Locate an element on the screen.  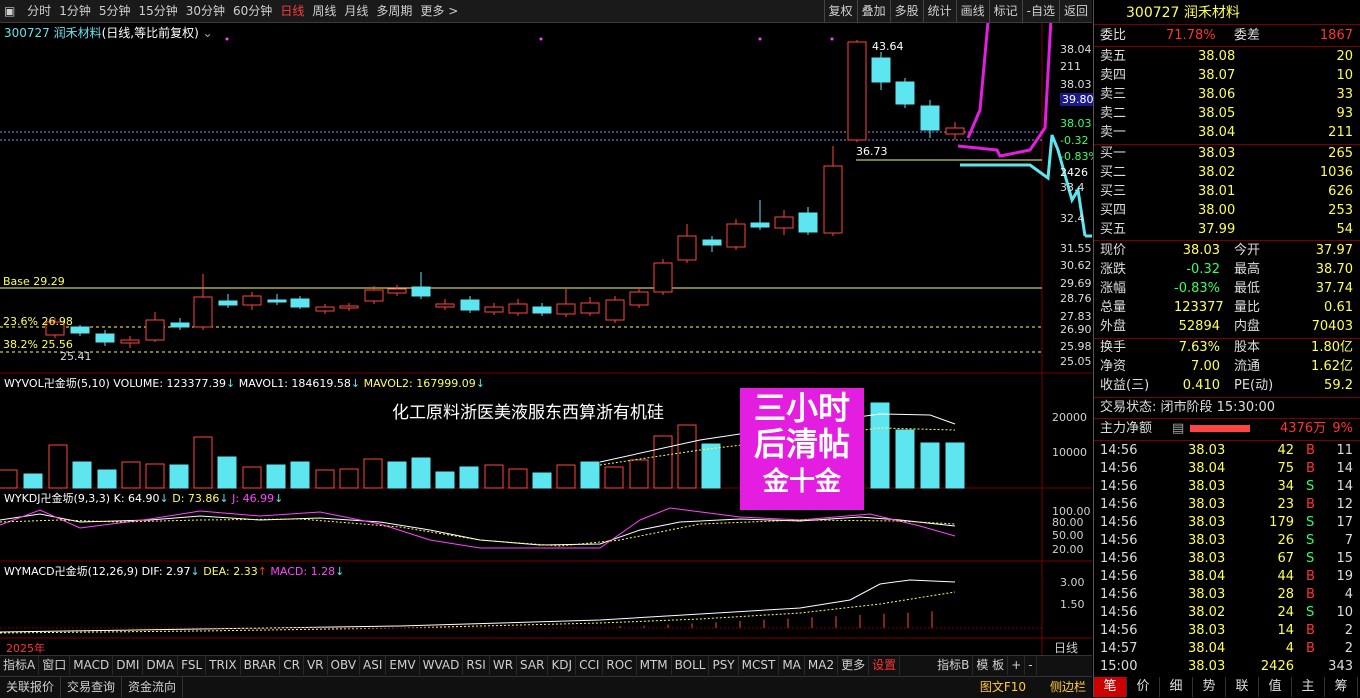
indicator-tab-1: 窗口 is located at coordinates (55, 665).